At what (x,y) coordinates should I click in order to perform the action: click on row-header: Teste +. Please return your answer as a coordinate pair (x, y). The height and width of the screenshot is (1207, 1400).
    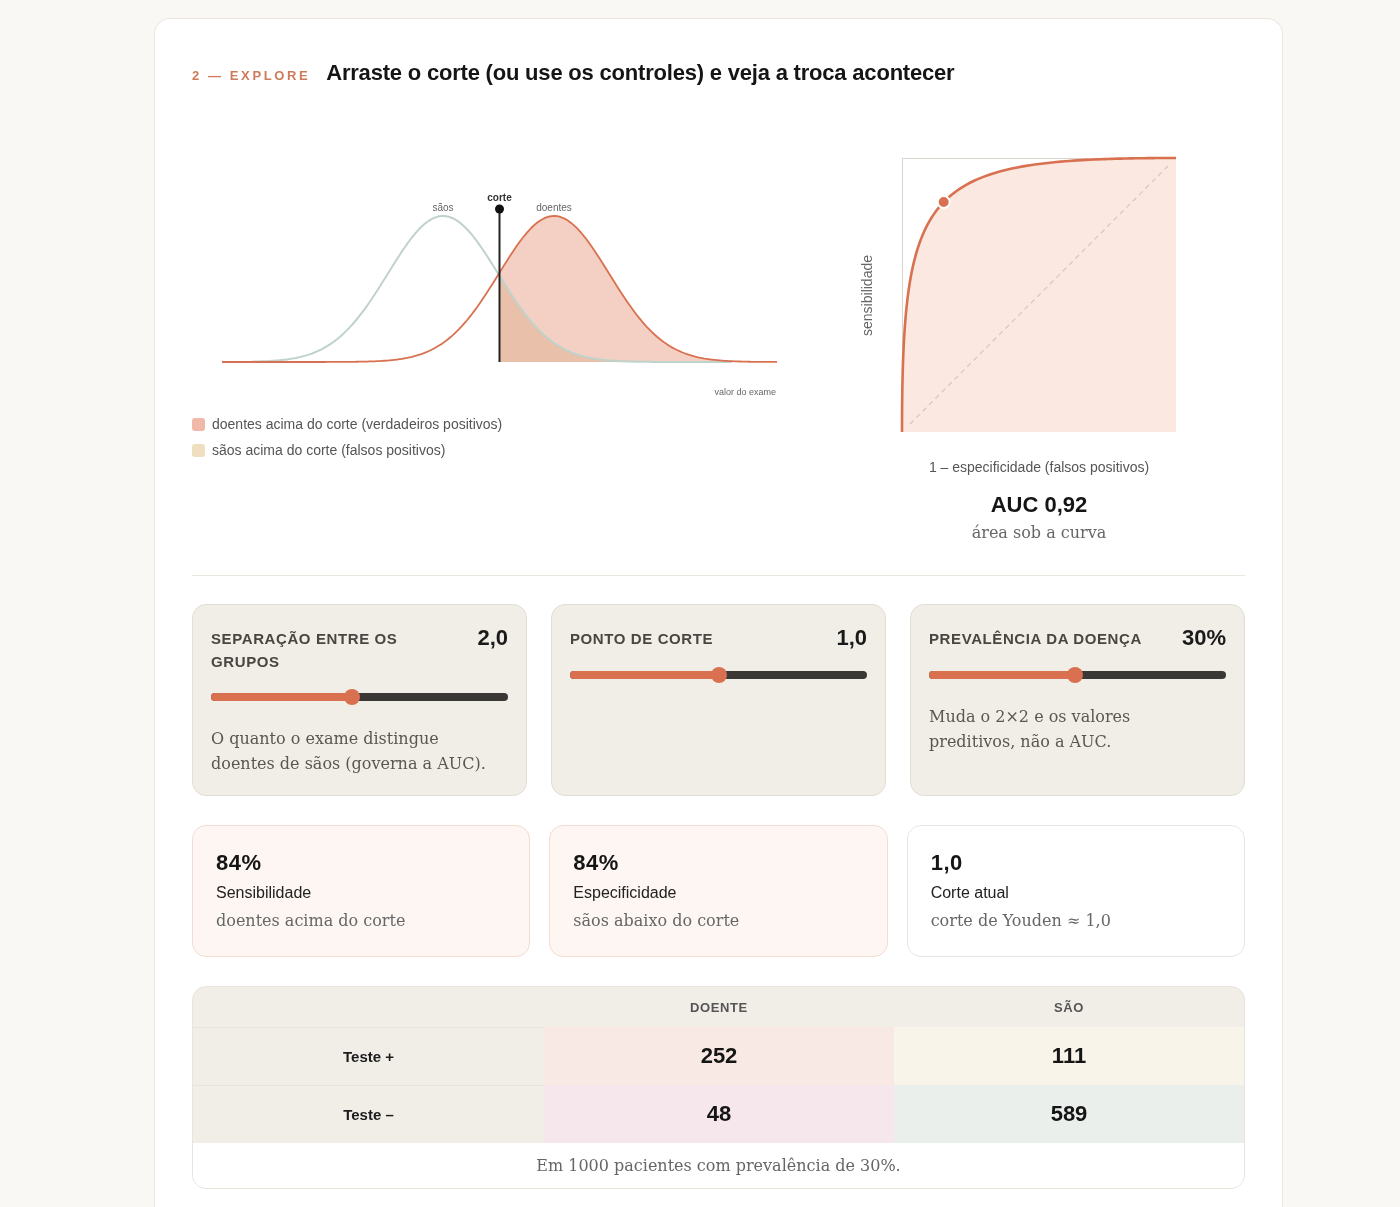
    Looking at the image, I should click on (368, 1056).